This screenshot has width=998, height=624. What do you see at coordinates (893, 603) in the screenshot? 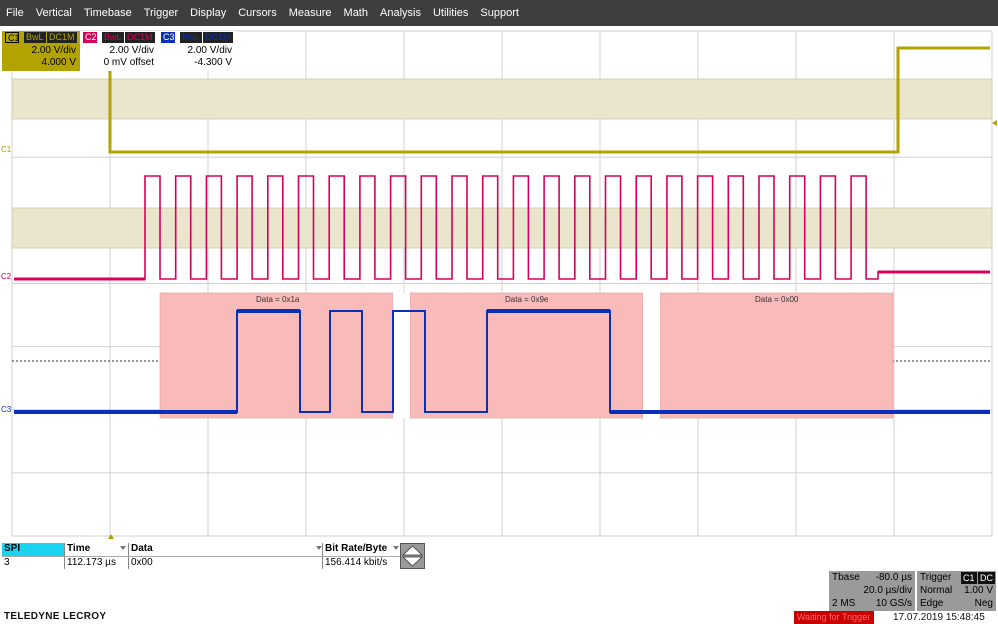
I see `timebase-rate: 10 GS/s` at bounding box center [893, 603].